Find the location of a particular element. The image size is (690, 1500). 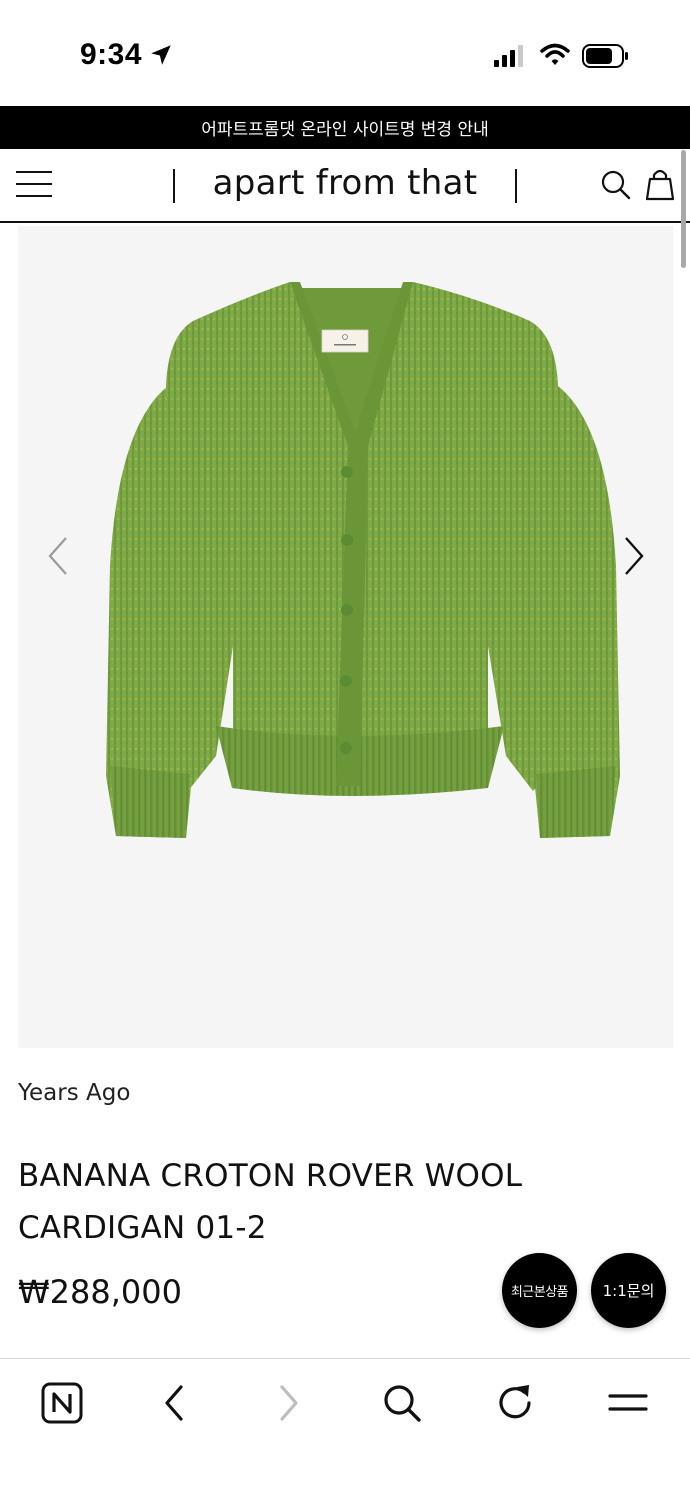

wifi-icon is located at coordinates (555, 54).